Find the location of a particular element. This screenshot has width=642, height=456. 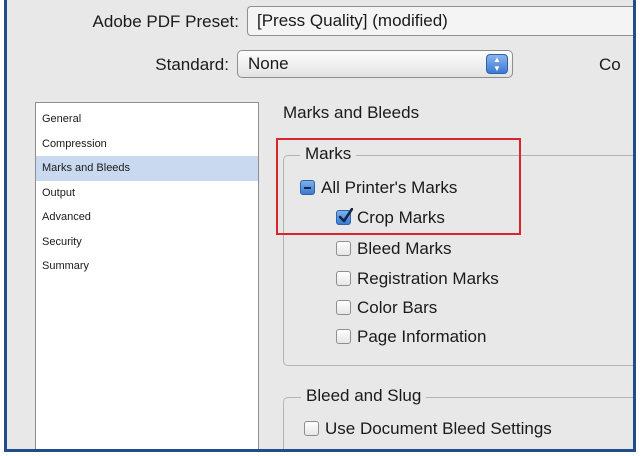

page-information-checkbox: Page Information is located at coordinates (411, 337).